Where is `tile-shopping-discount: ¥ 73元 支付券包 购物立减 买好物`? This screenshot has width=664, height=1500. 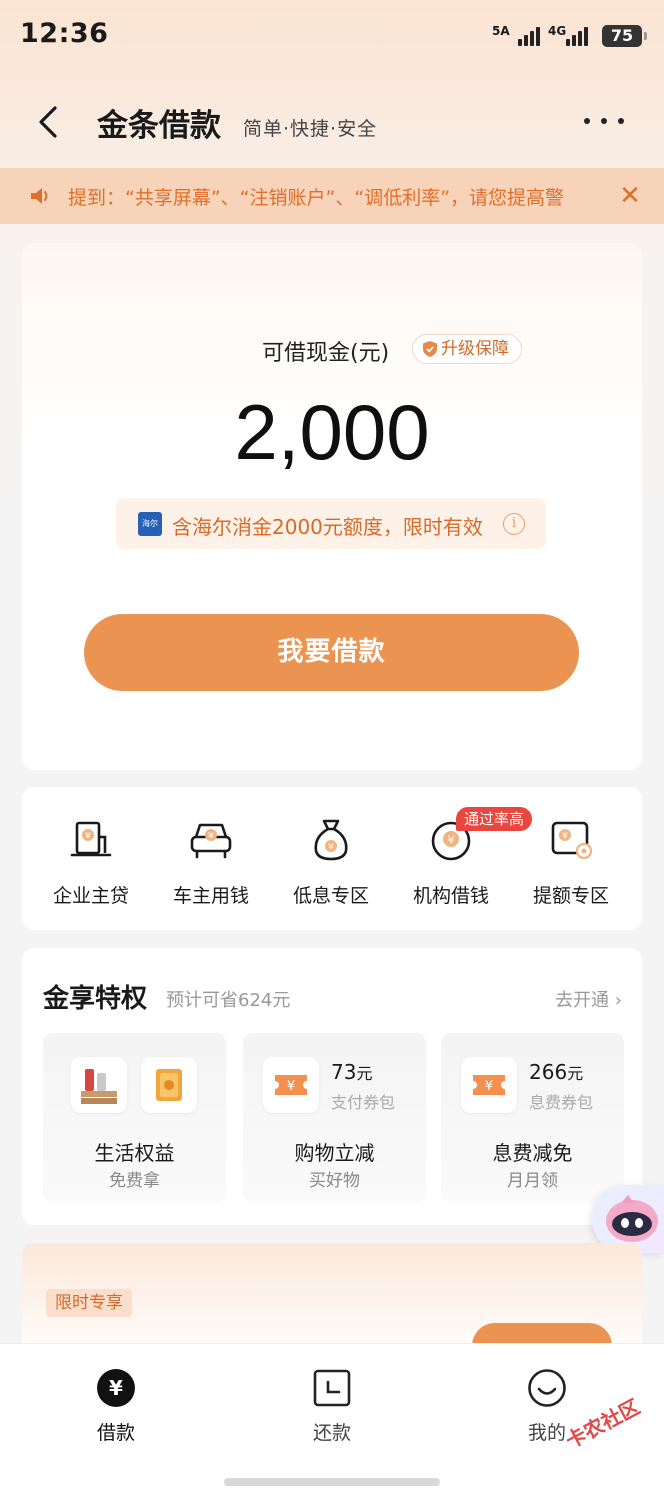 tile-shopping-discount: ¥ 73元 支付券包 购物立减 买好物 is located at coordinates (334, 1118).